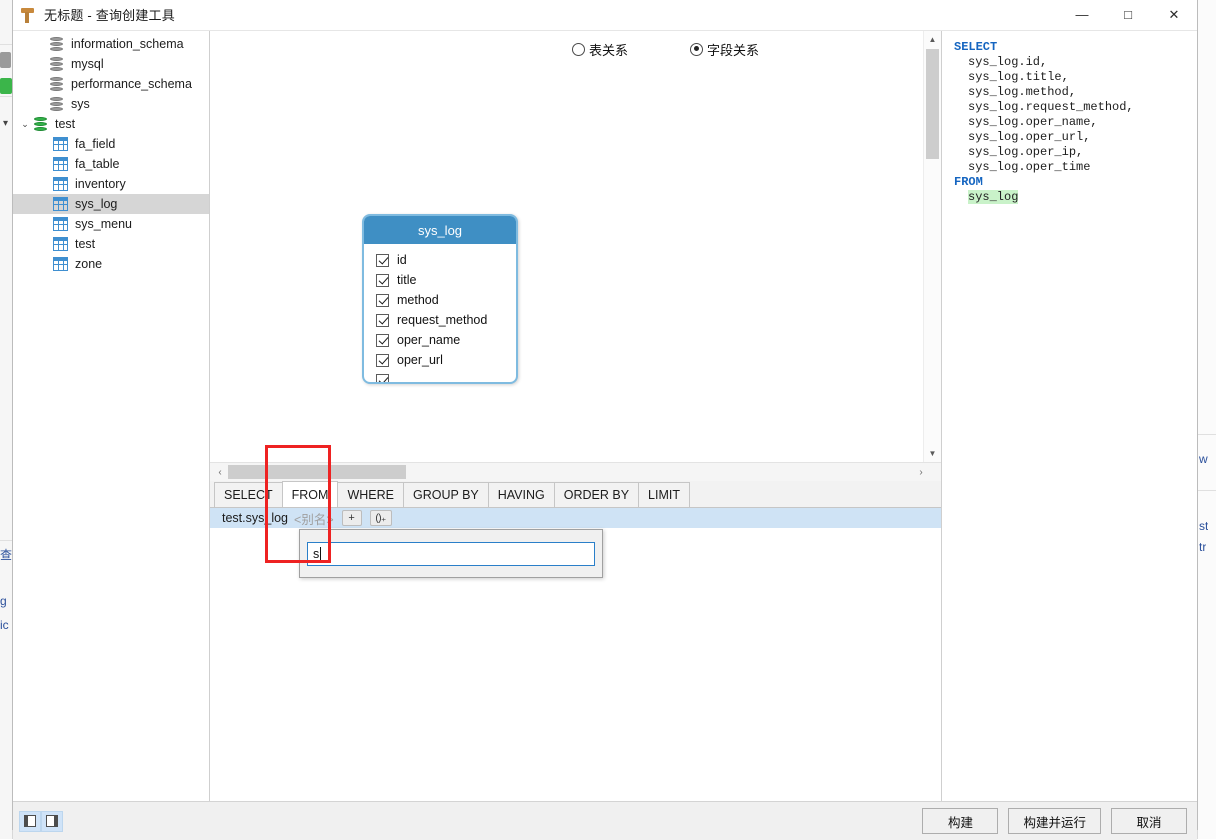 This screenshot has width=1216, height=840. What do you see at coordinates (596, 494) in the screenshot?
I see `tab-order-by: ORDER BY` at bounding box center [596, 494].